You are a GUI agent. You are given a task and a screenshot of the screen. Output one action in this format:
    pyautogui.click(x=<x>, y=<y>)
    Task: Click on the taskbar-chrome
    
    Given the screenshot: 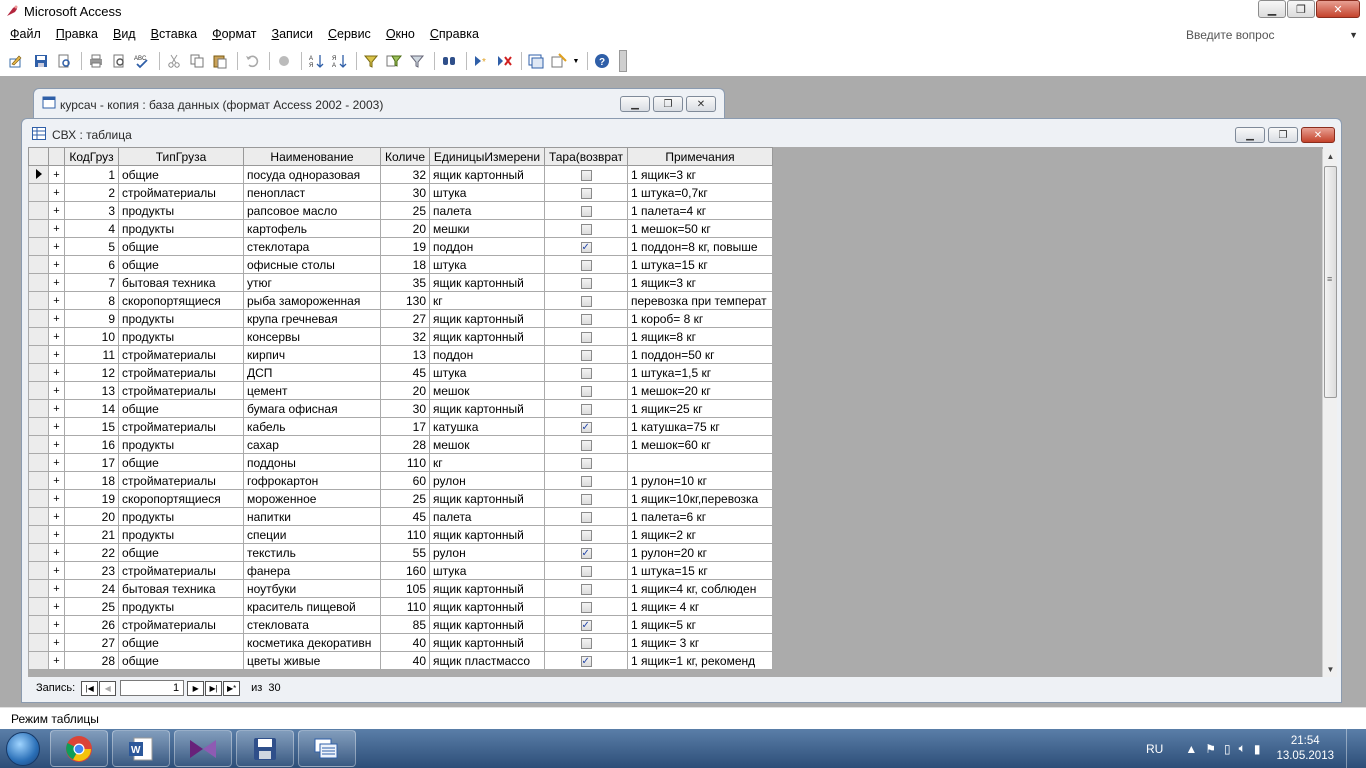 What is the action you would take?
    pyautogui.click(x=79, y=748)
    